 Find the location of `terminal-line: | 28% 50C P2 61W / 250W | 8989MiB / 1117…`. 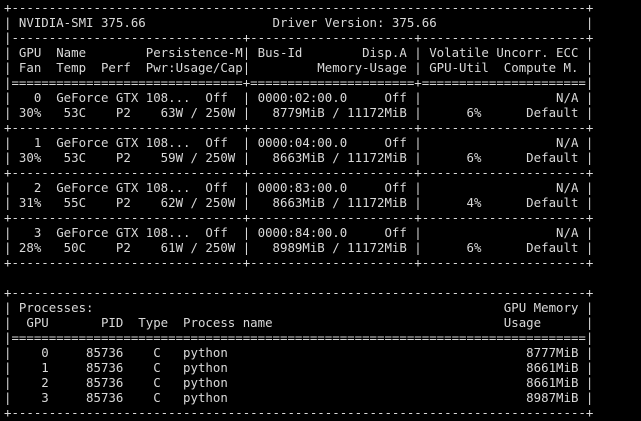

terminal-line: | 28% 50C P2 61W / 250W | 8989MiB / 1117… is located at coordinates (299, 247).